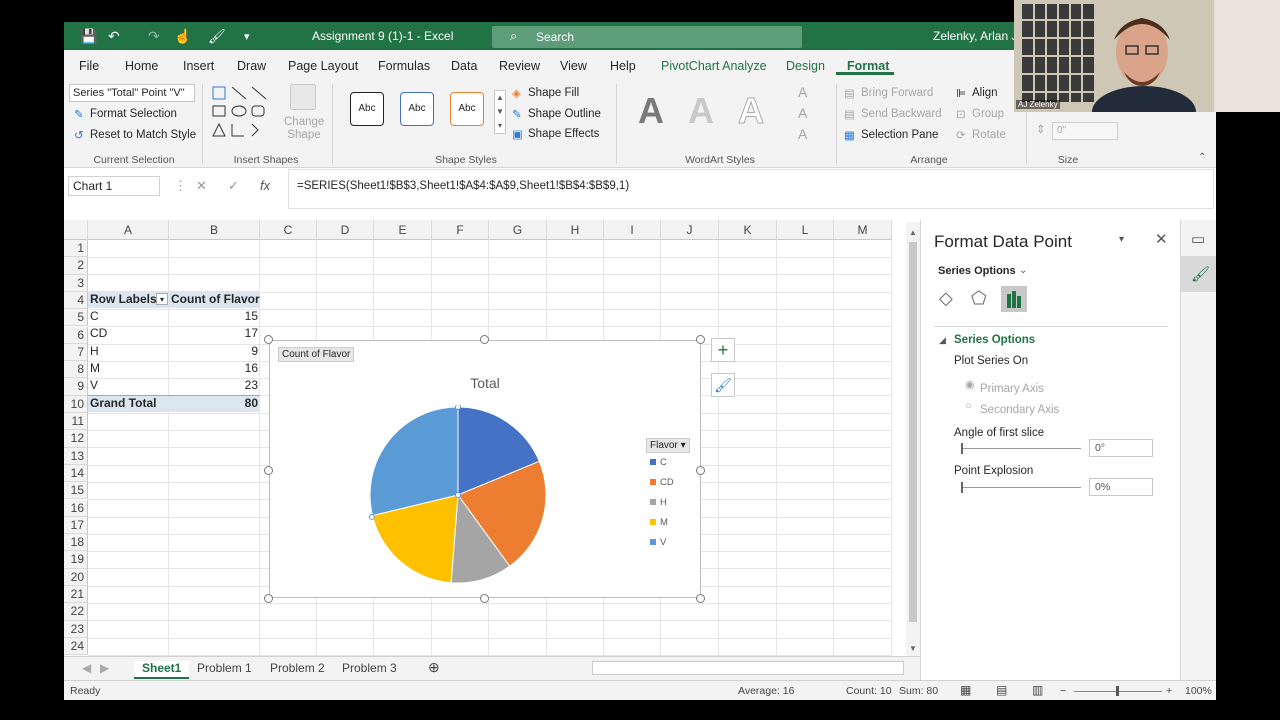  I want to click on pivot-row-label: M, so click(95, 368).